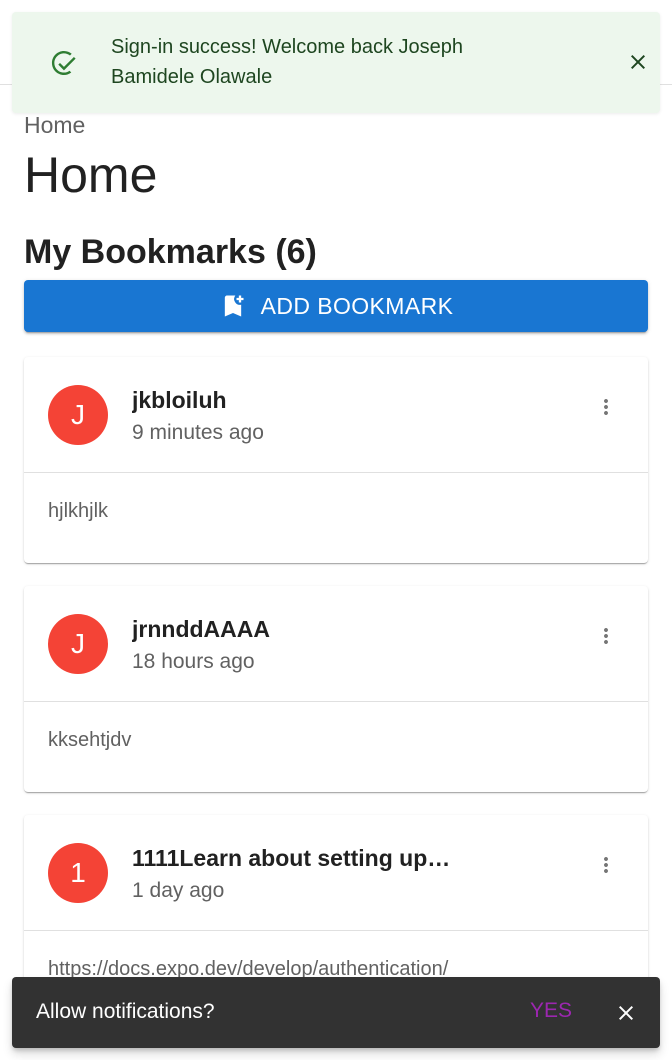  I want to click on bookmark-add-icon, so click(234, 306).